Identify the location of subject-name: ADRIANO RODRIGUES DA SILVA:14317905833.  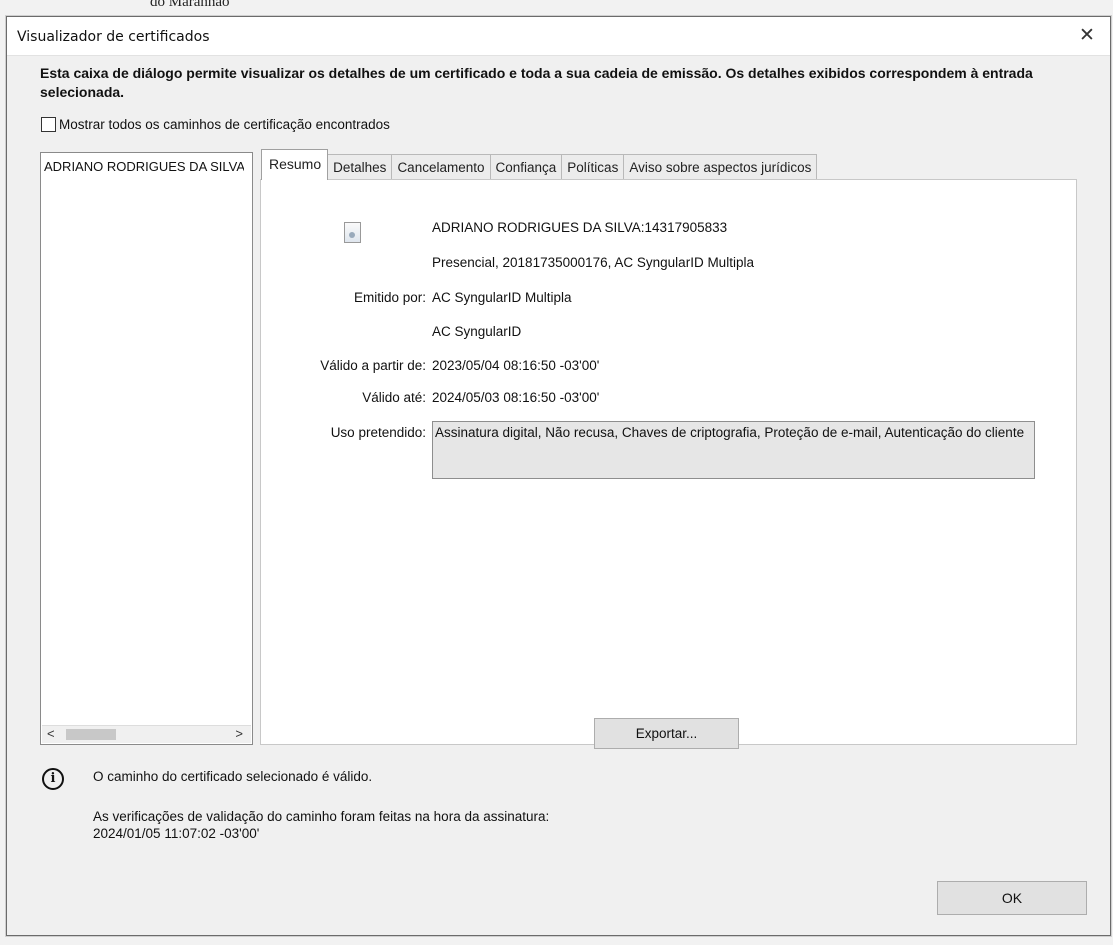
(580, 227).